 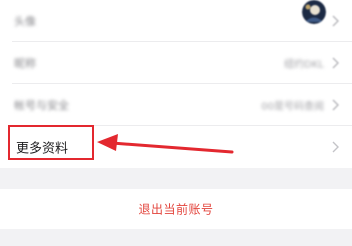 What do you see at coordinates (51, 142) in the screenshot?
I see `annotation-highlight-box` at bounding box center [51, 142].